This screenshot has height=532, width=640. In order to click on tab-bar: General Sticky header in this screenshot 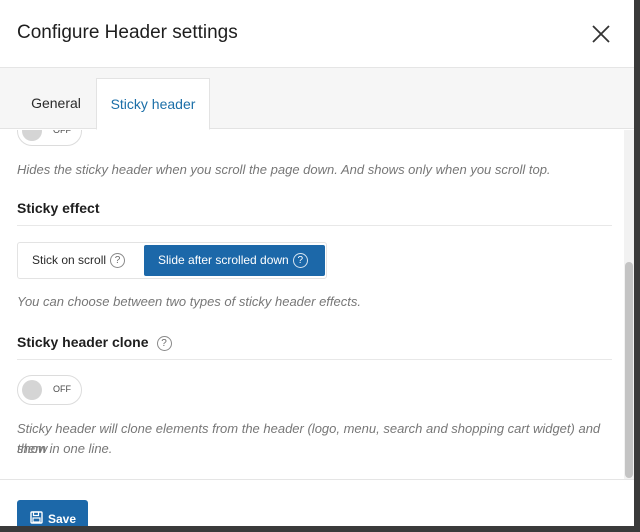, I will do `click(317, 99)`.